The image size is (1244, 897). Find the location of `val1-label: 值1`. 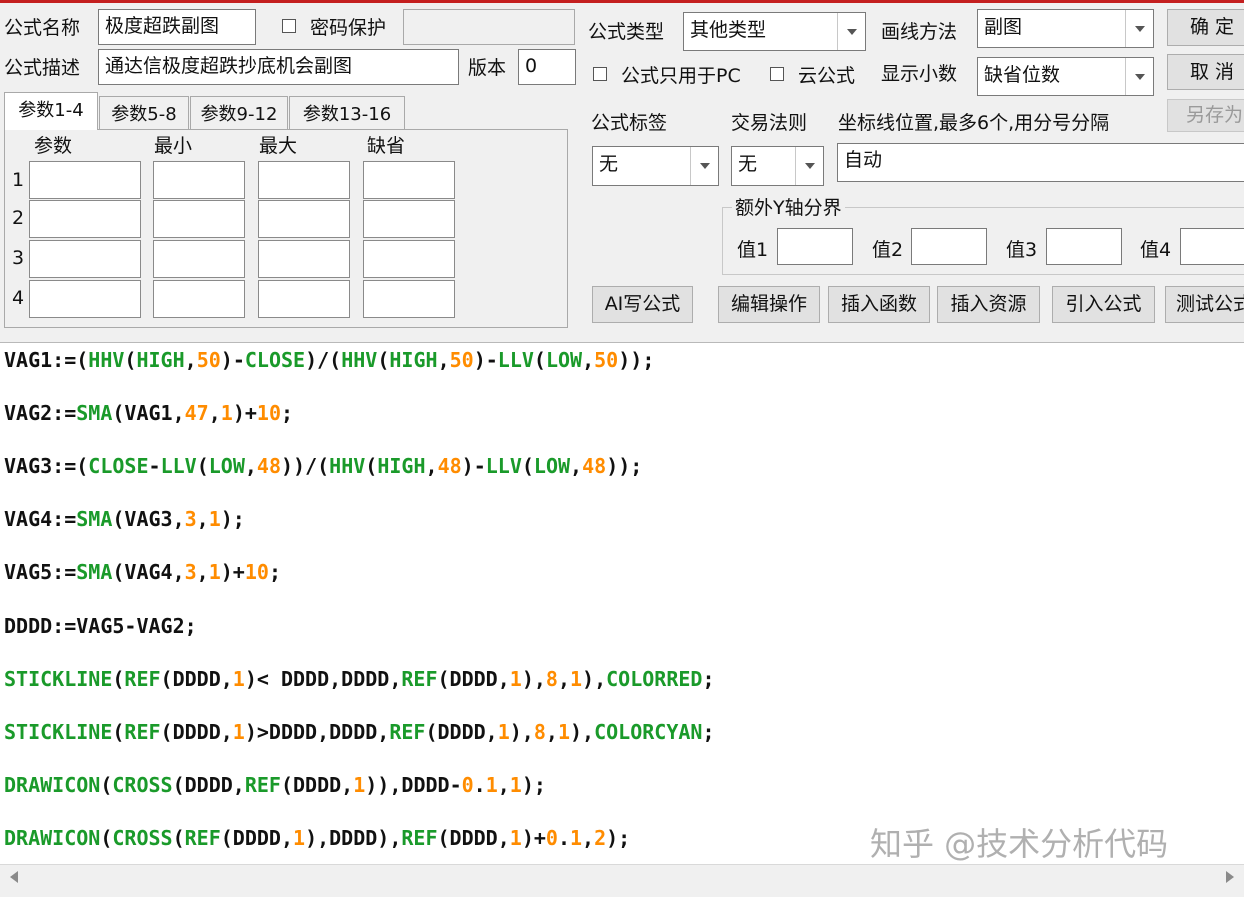

val1-label: 值1 is located at coordinates (753, 250).